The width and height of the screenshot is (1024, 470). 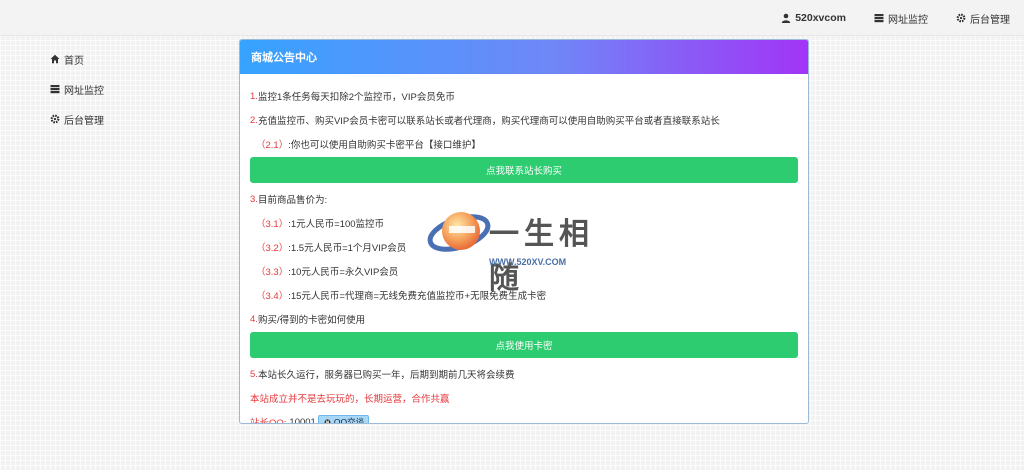 I want to click on qq-contact-row: 站长QQ: 10001 QQ交谈, so click(x=524, y=417).